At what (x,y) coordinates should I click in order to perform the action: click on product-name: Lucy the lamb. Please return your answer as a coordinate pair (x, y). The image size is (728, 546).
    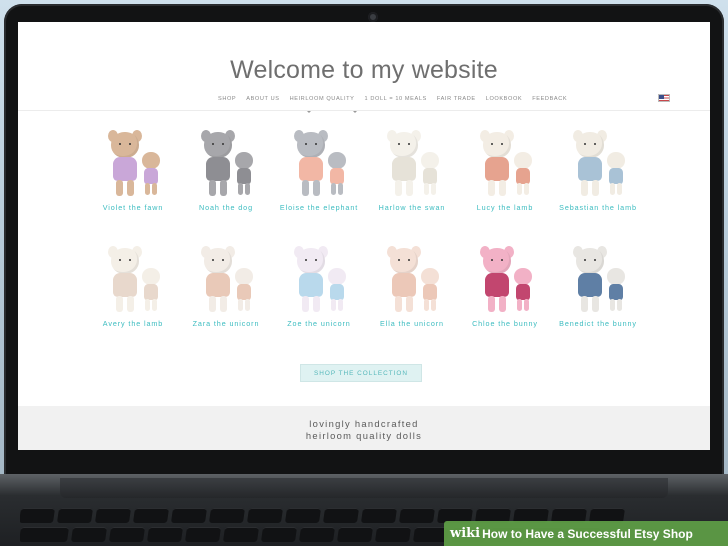
    Looking at the image, I should click on (505, 208).